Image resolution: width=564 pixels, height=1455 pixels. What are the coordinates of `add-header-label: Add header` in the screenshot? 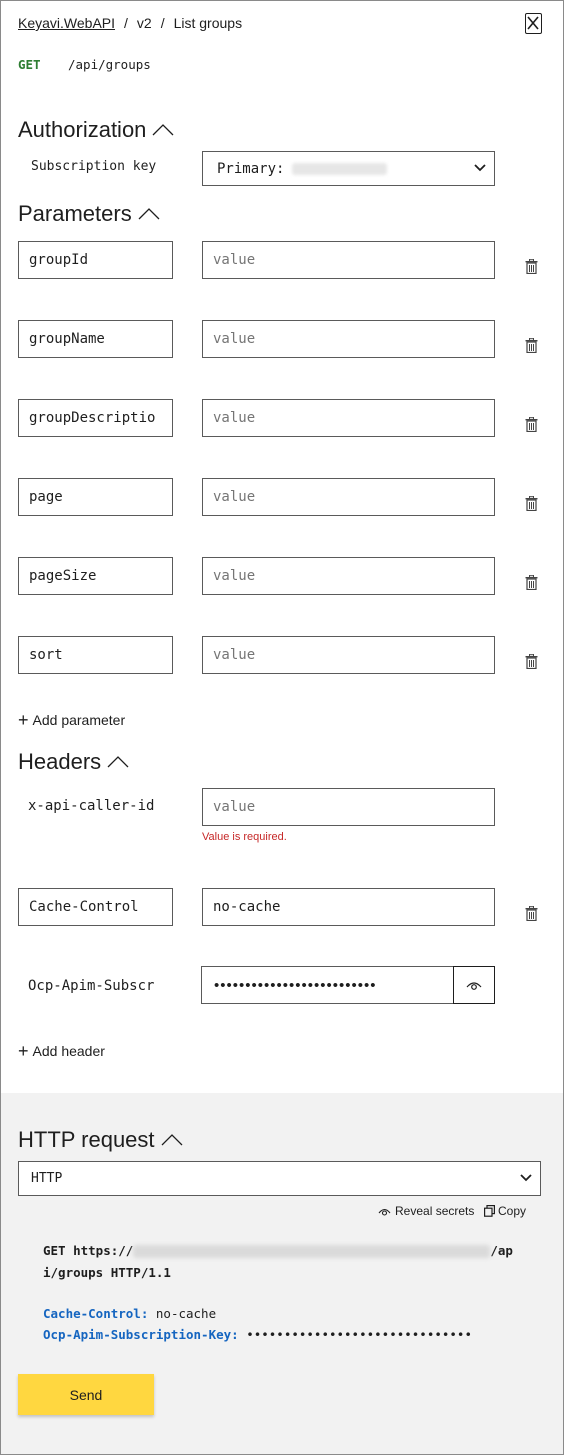 It's located at (68, 1051).